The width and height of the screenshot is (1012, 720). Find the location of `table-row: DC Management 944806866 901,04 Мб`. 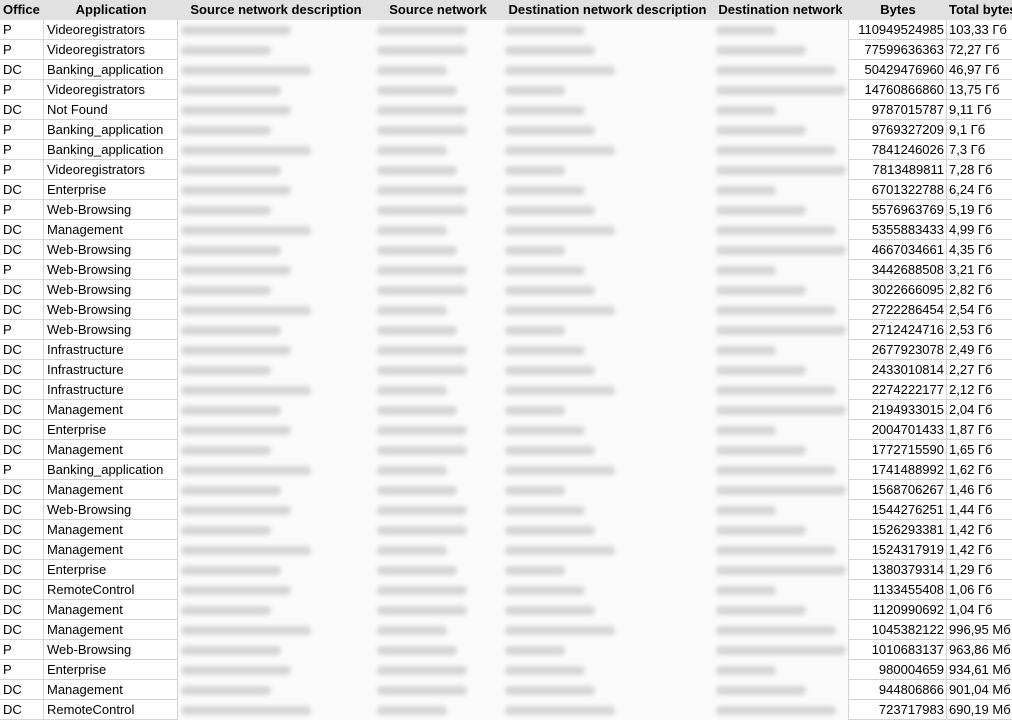

table-row: DC Management 944806866 901,04 Мб is located at coordinates (506, 690).